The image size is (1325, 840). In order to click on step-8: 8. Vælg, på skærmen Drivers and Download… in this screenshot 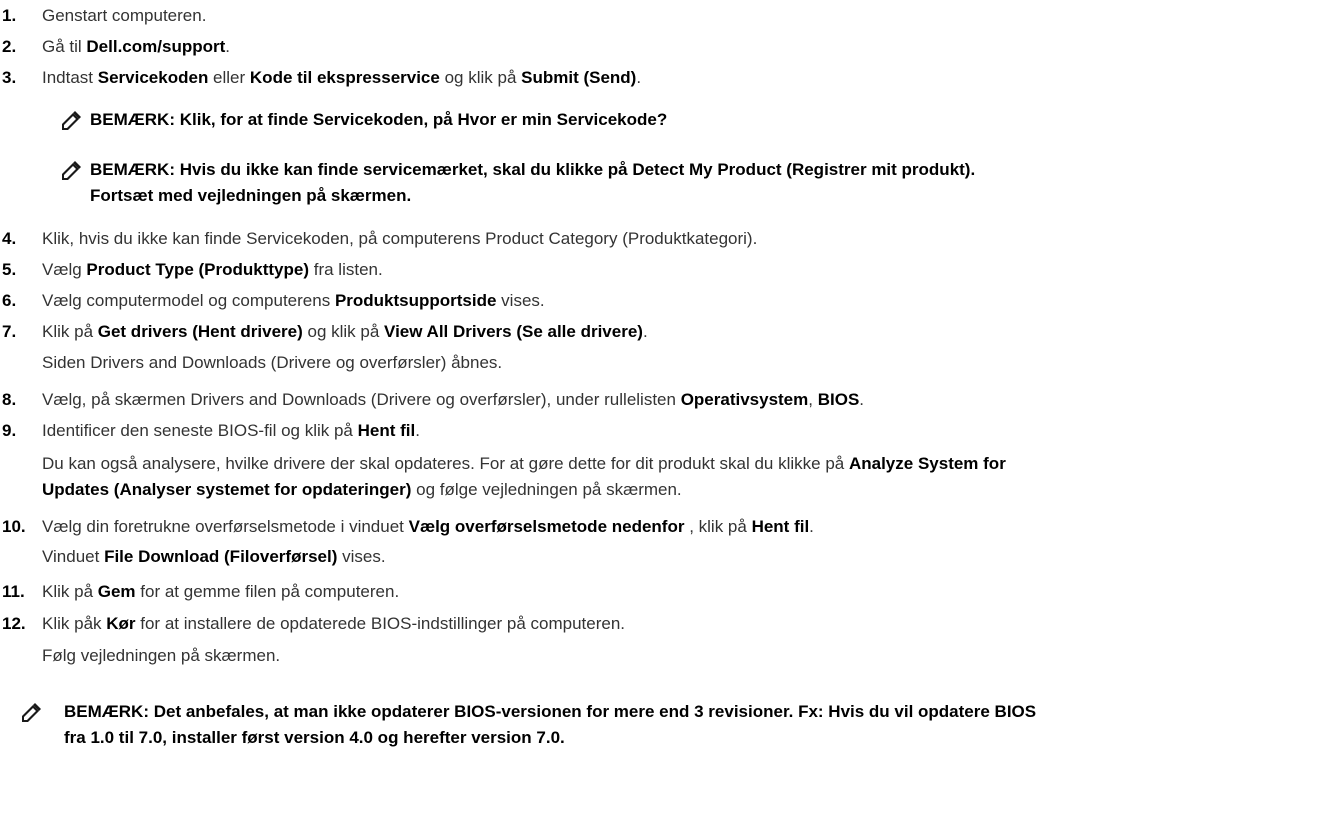, I will do `click(662, 400)`.